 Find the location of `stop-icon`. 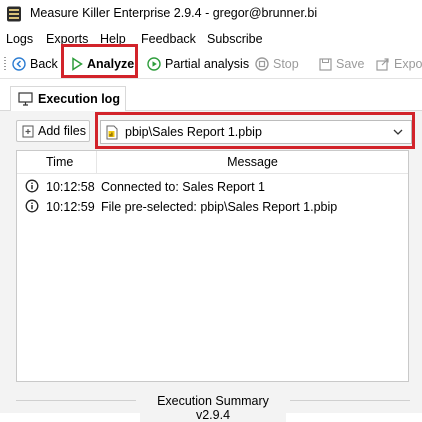

stop-icon is located at coordinates (262, 64).